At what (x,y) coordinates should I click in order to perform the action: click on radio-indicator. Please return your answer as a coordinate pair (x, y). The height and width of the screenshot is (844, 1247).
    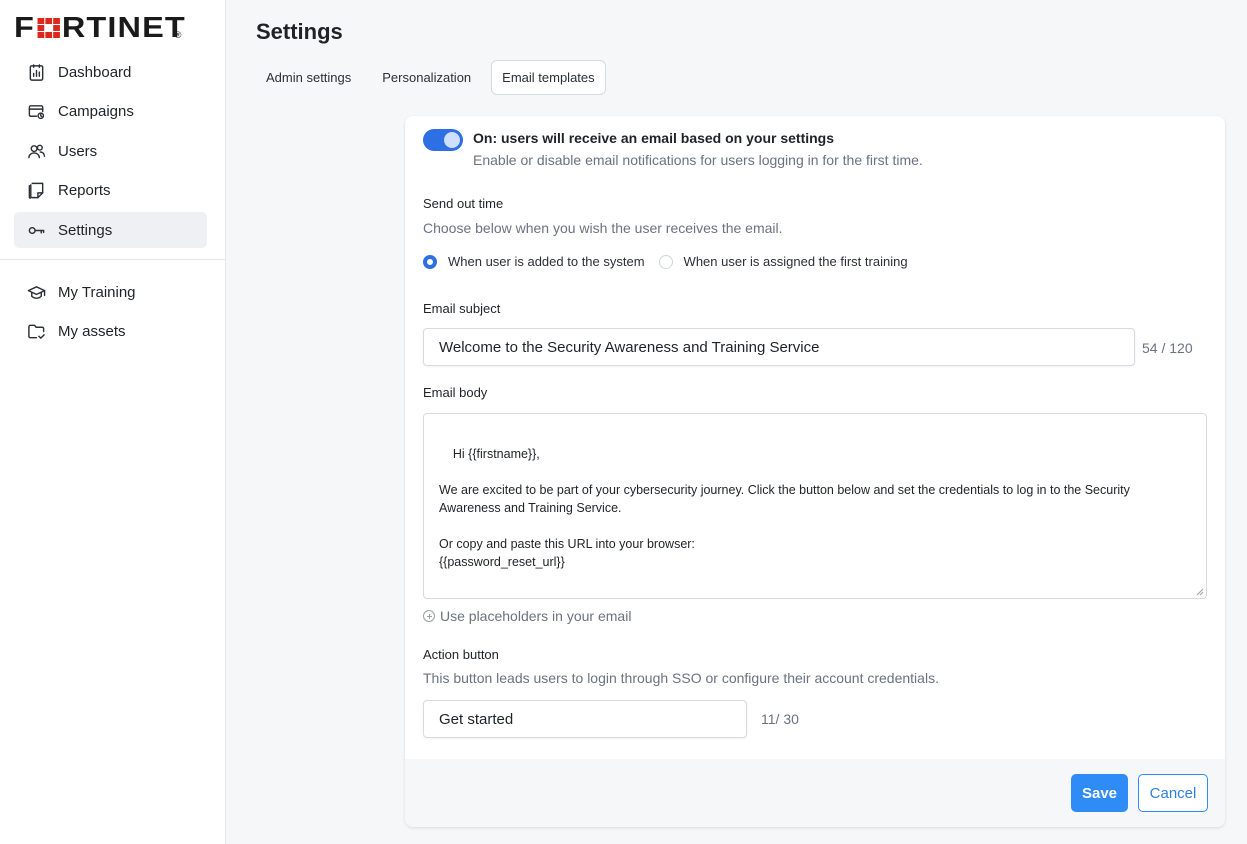
    Looking at the image, I should click on (665, 261).